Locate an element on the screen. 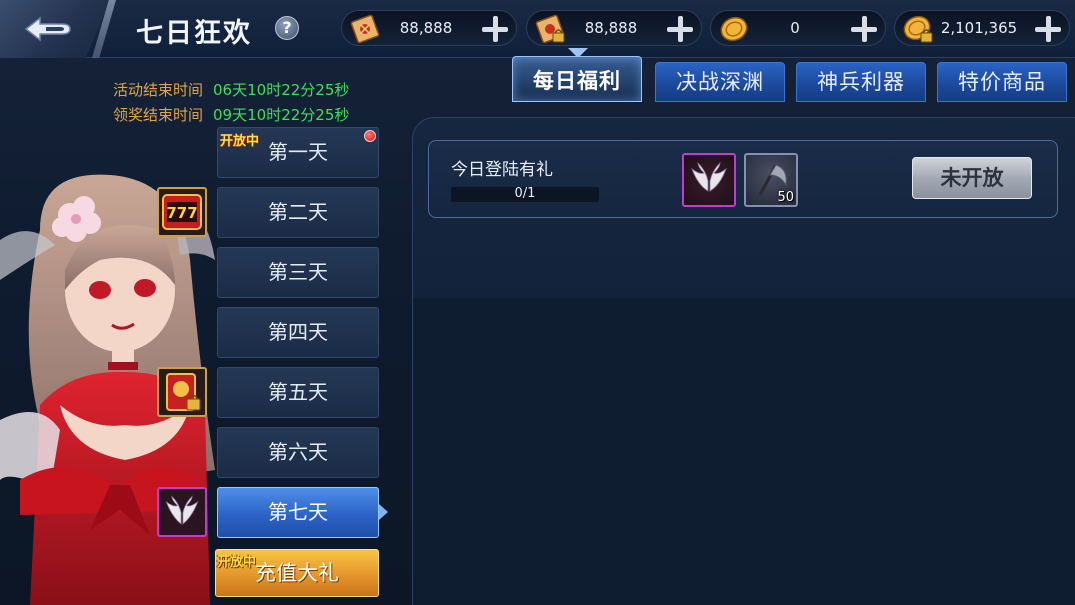  locked-card-icon is located at coordinates (182, 392).